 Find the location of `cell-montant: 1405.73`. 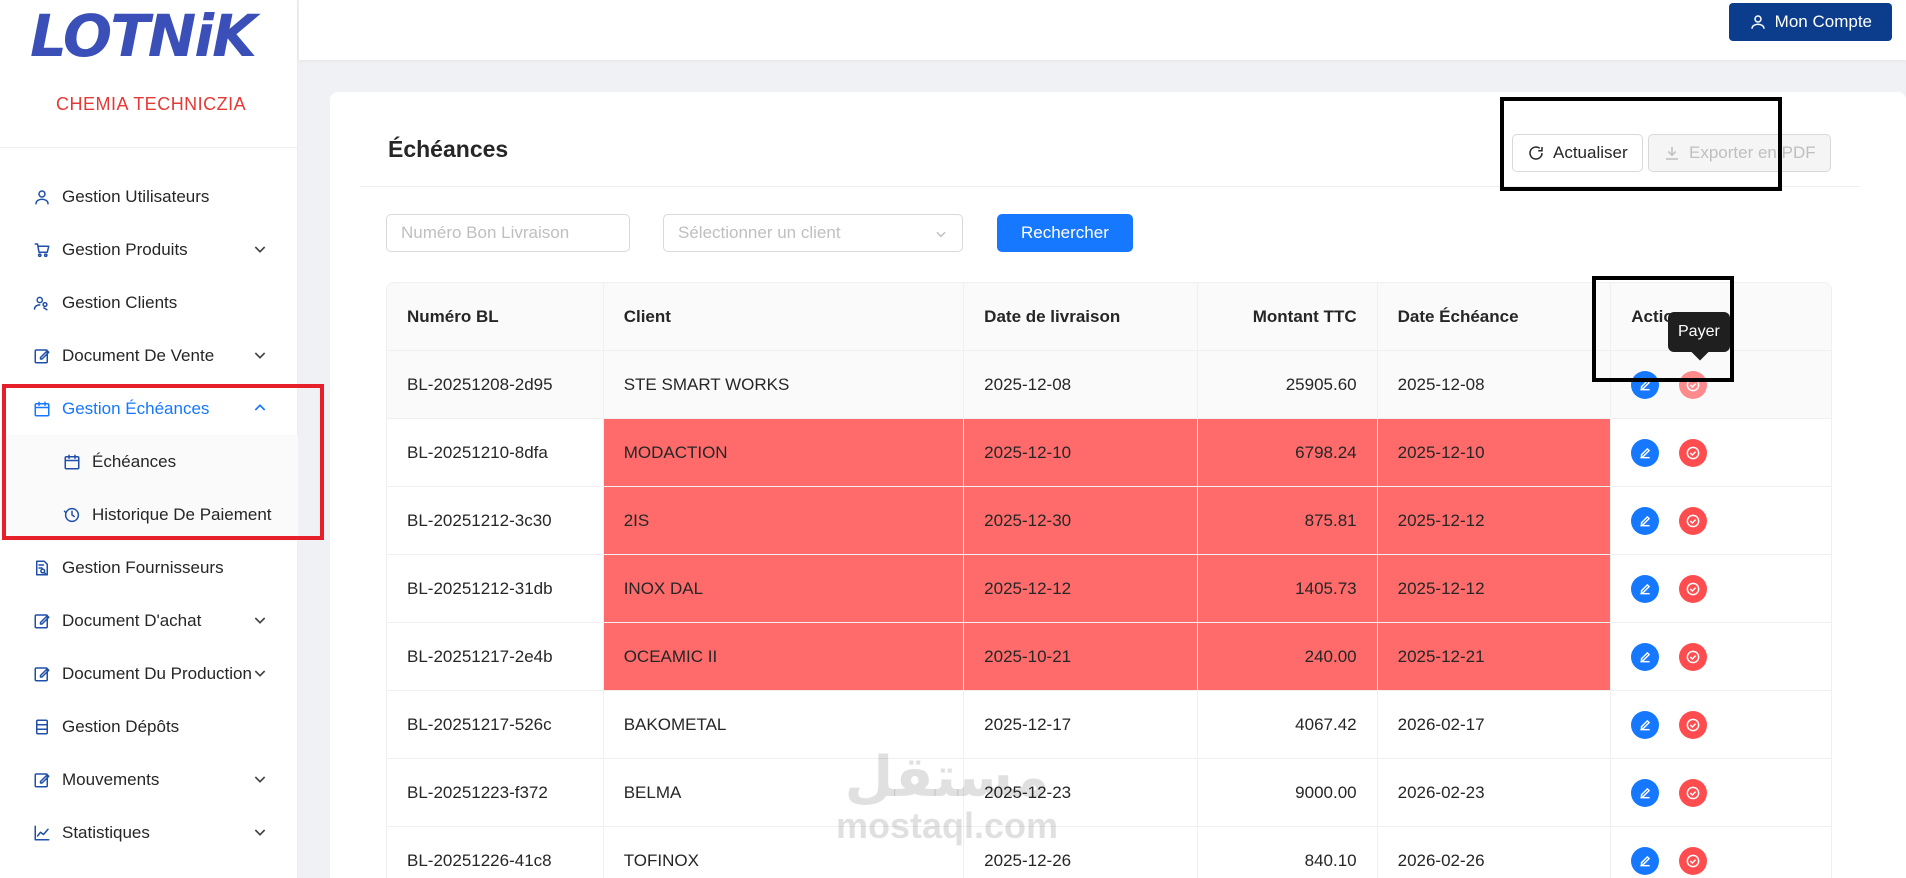

cell-montant: 1405.73 is located at coordinates (1287, 588).